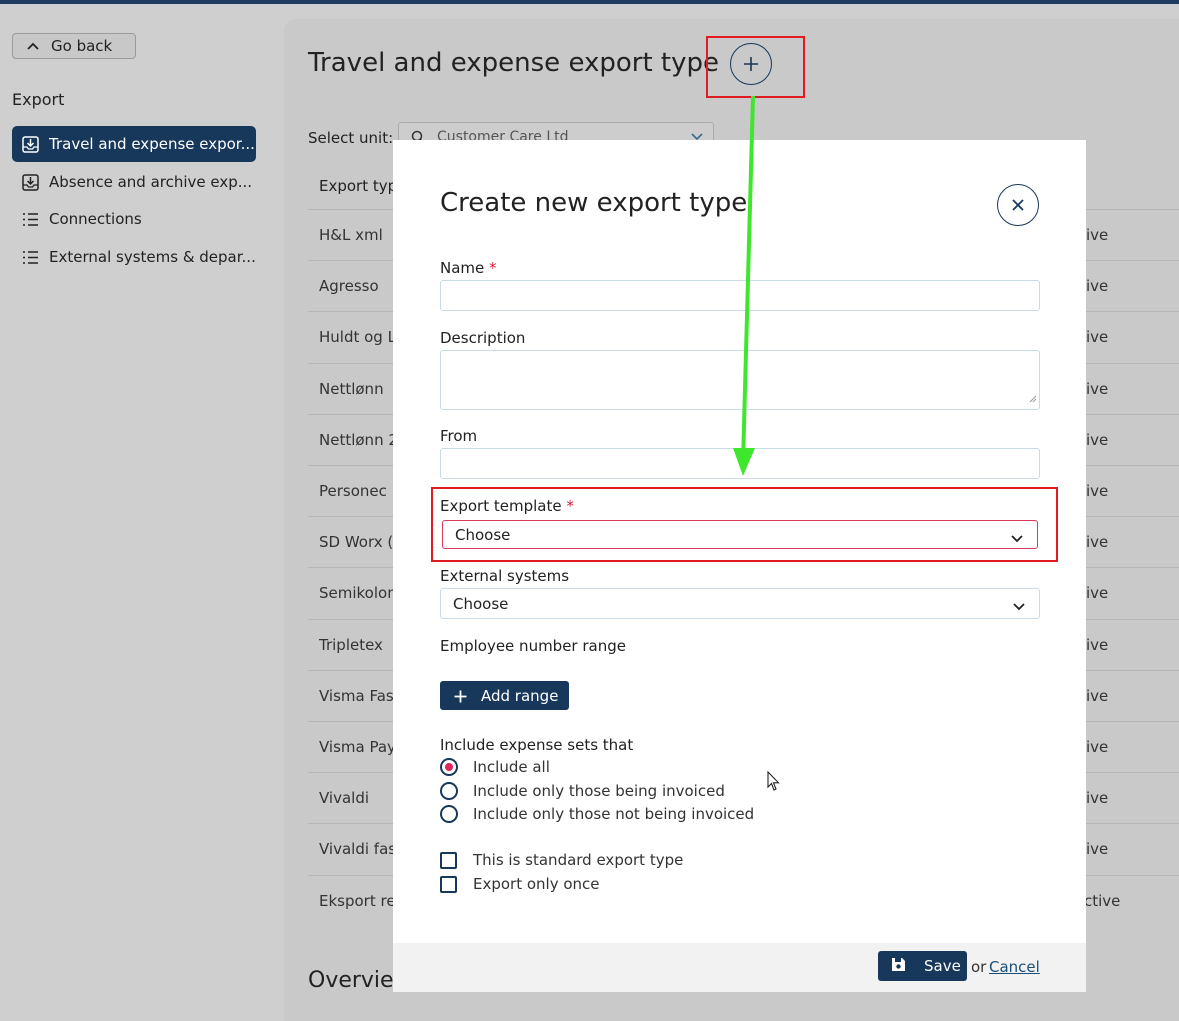  What do you see at coordinates (82, 46) in the screenshot?
I see `go-back-label: Go back` at bounding box center [82, 46].